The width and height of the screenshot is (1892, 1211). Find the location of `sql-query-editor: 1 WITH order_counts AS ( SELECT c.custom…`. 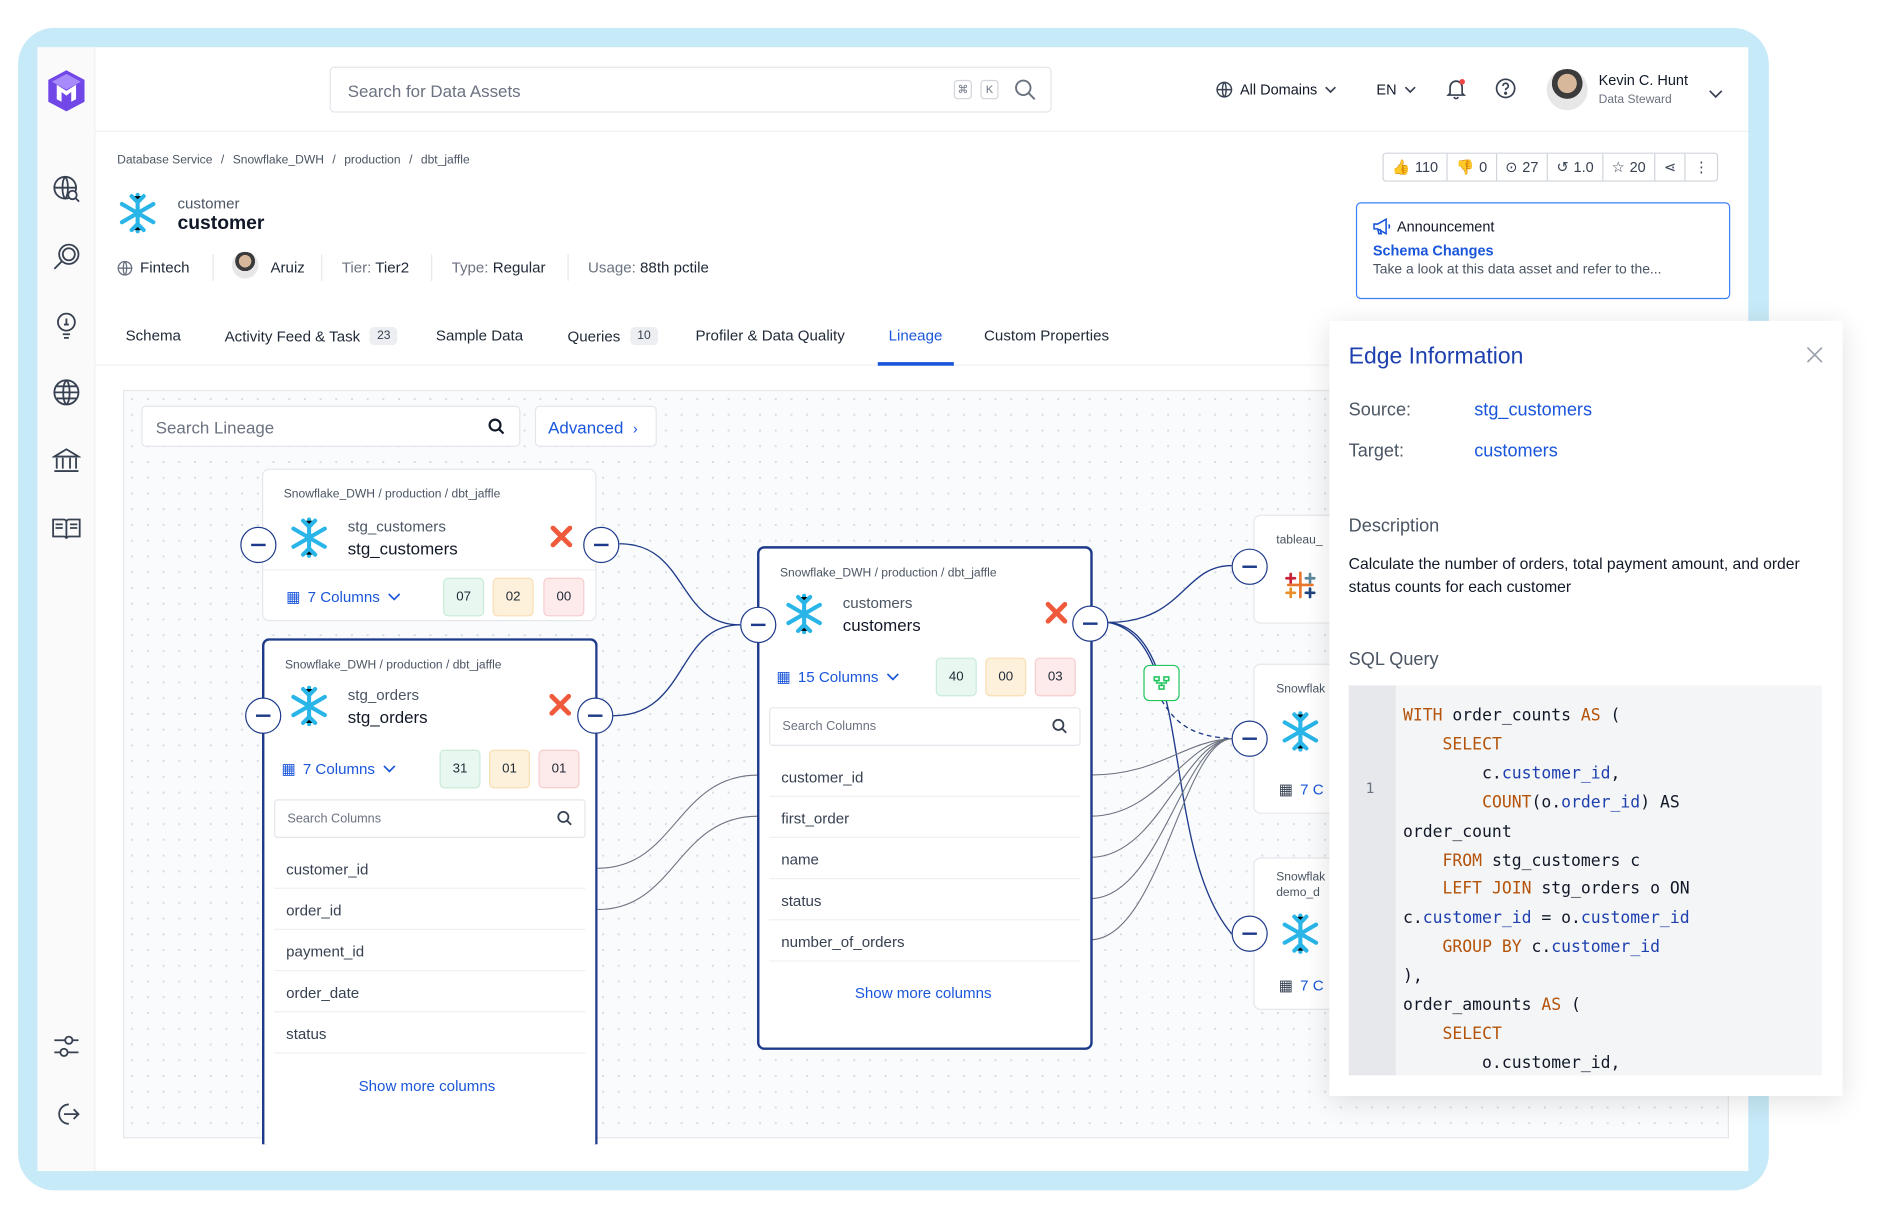

sql-query-editor: 1 WITH order_counts AS ( SELECT c.custom… is located at coordinates (1585, 880).